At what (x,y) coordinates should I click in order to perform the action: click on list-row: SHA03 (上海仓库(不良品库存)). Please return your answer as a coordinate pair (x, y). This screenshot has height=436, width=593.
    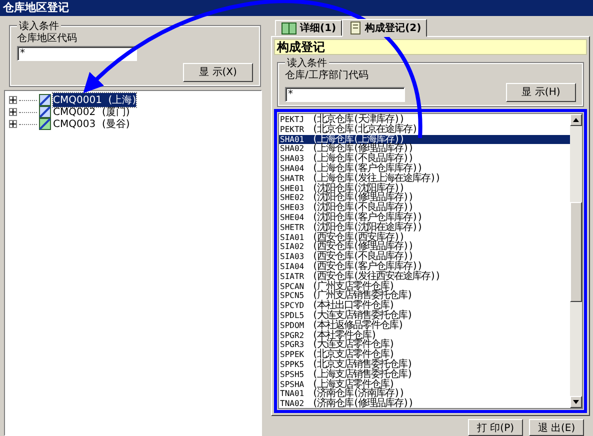
    Looking at the image, I should click on (424, 159).